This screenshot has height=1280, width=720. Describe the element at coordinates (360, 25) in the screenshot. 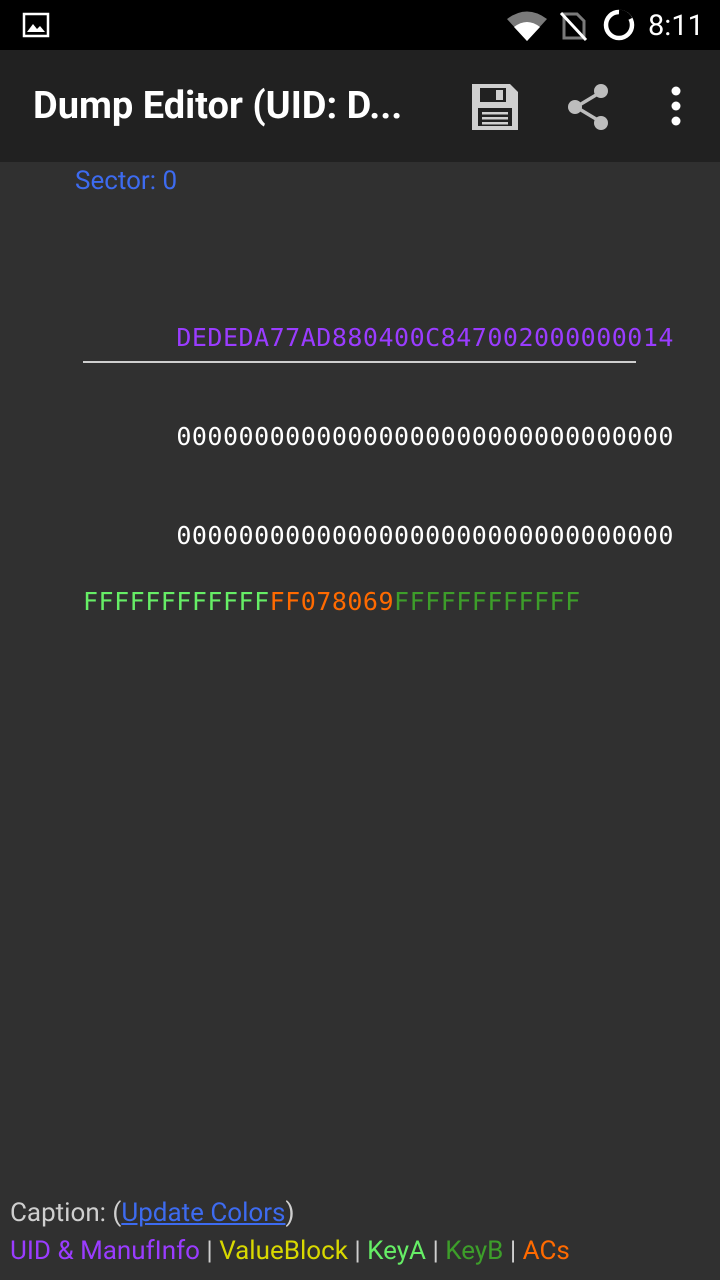

I see `status-bar: 8:11` at that location.